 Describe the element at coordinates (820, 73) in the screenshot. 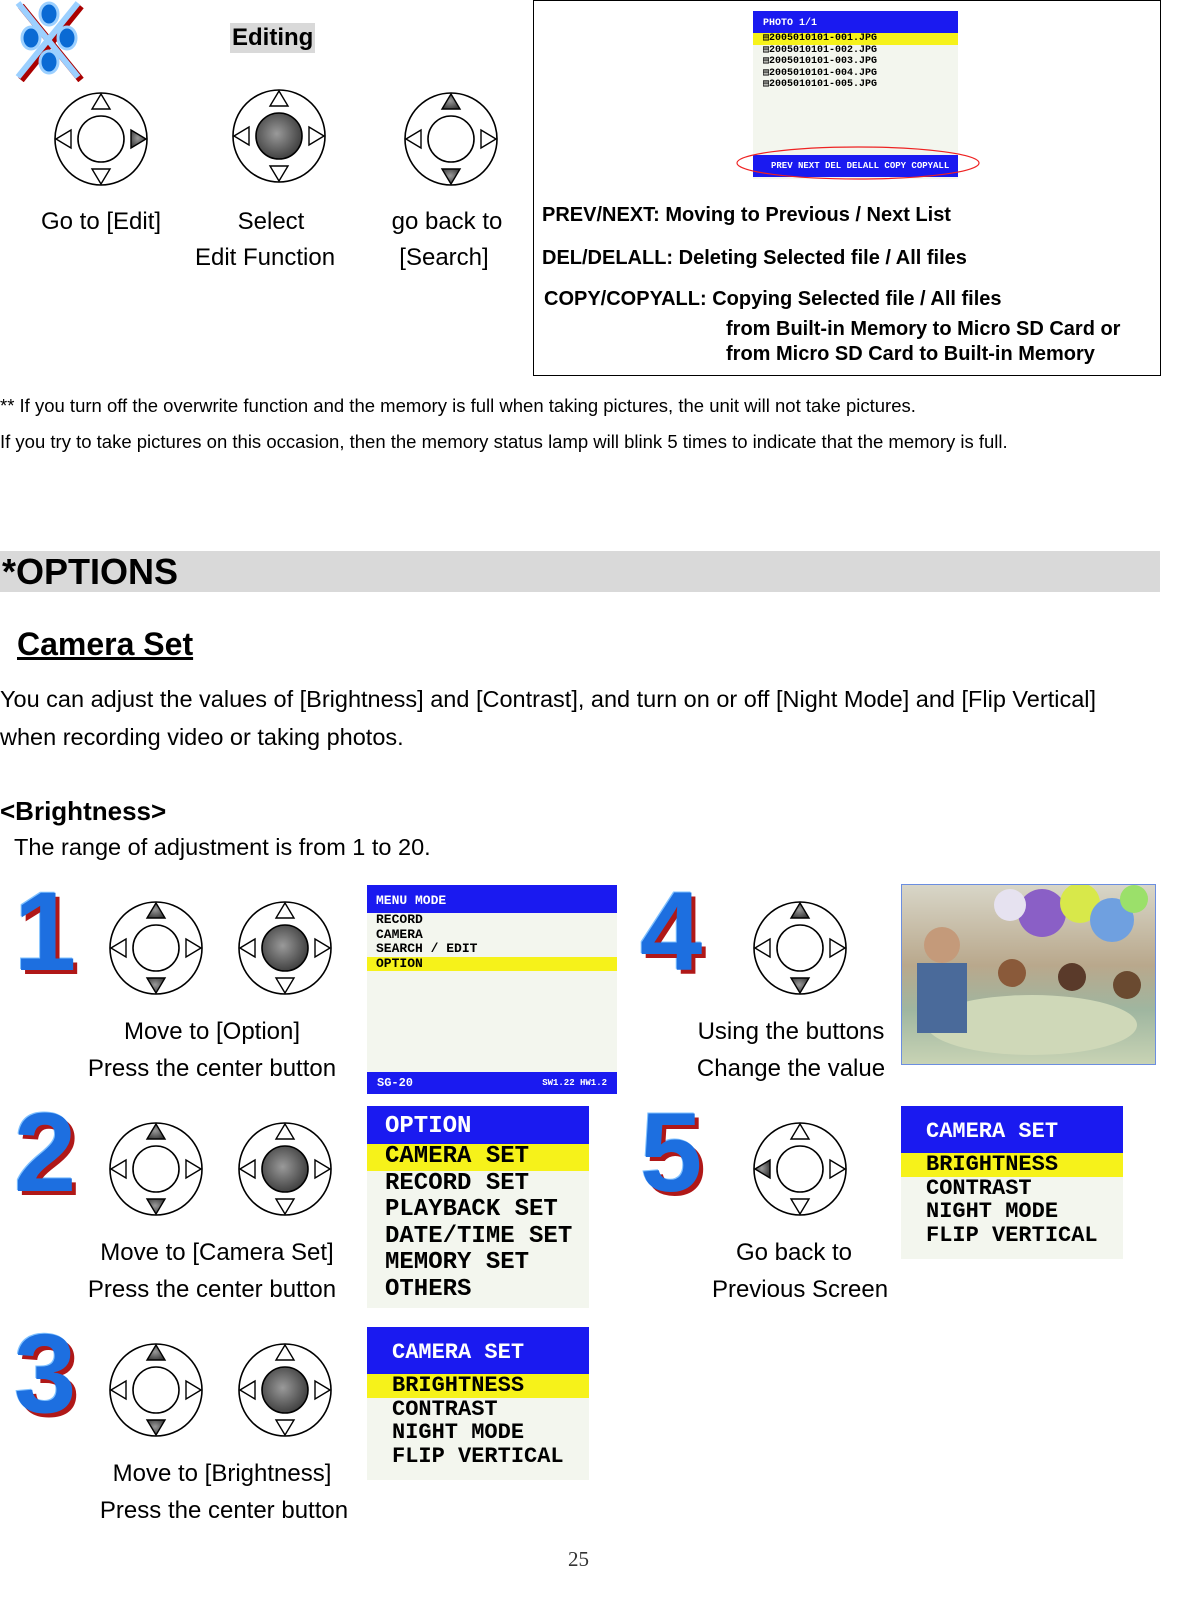

I see `file-row: ▤2005010101-004.JPG` at that location.